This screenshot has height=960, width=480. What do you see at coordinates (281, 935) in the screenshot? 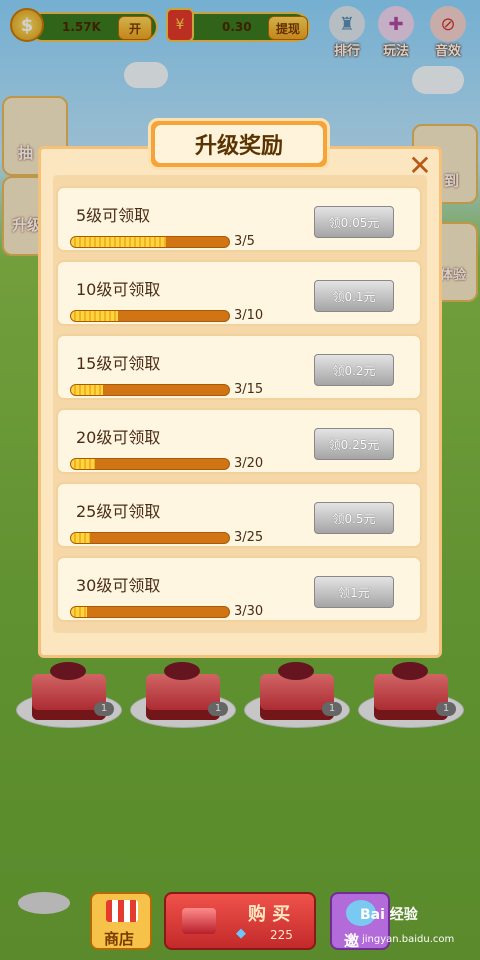
I see `buy-price: 225` at bounding box center [281, 935].